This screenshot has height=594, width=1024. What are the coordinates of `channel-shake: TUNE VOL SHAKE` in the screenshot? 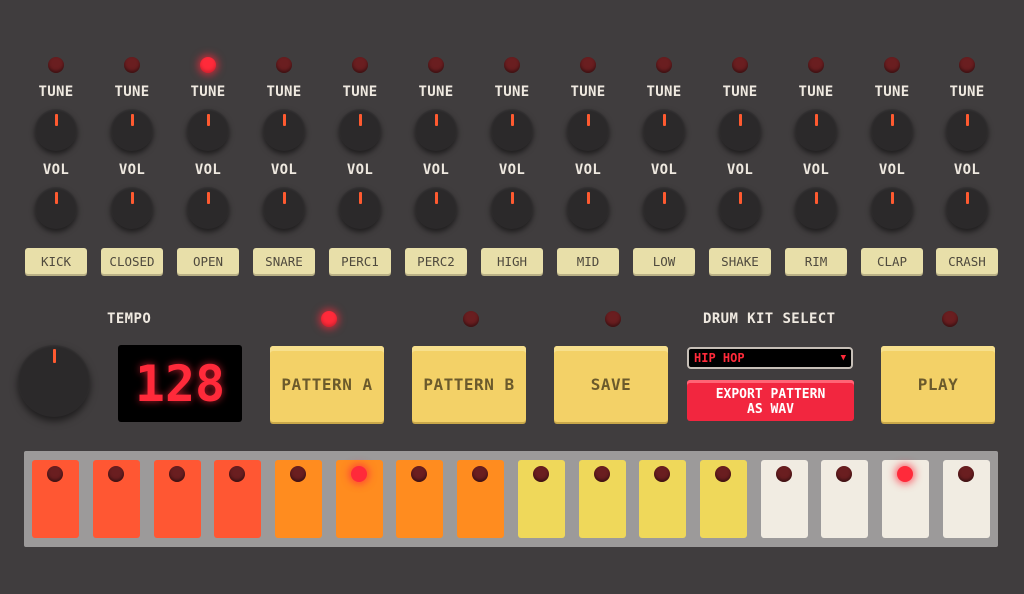 It's located at (740, 145).